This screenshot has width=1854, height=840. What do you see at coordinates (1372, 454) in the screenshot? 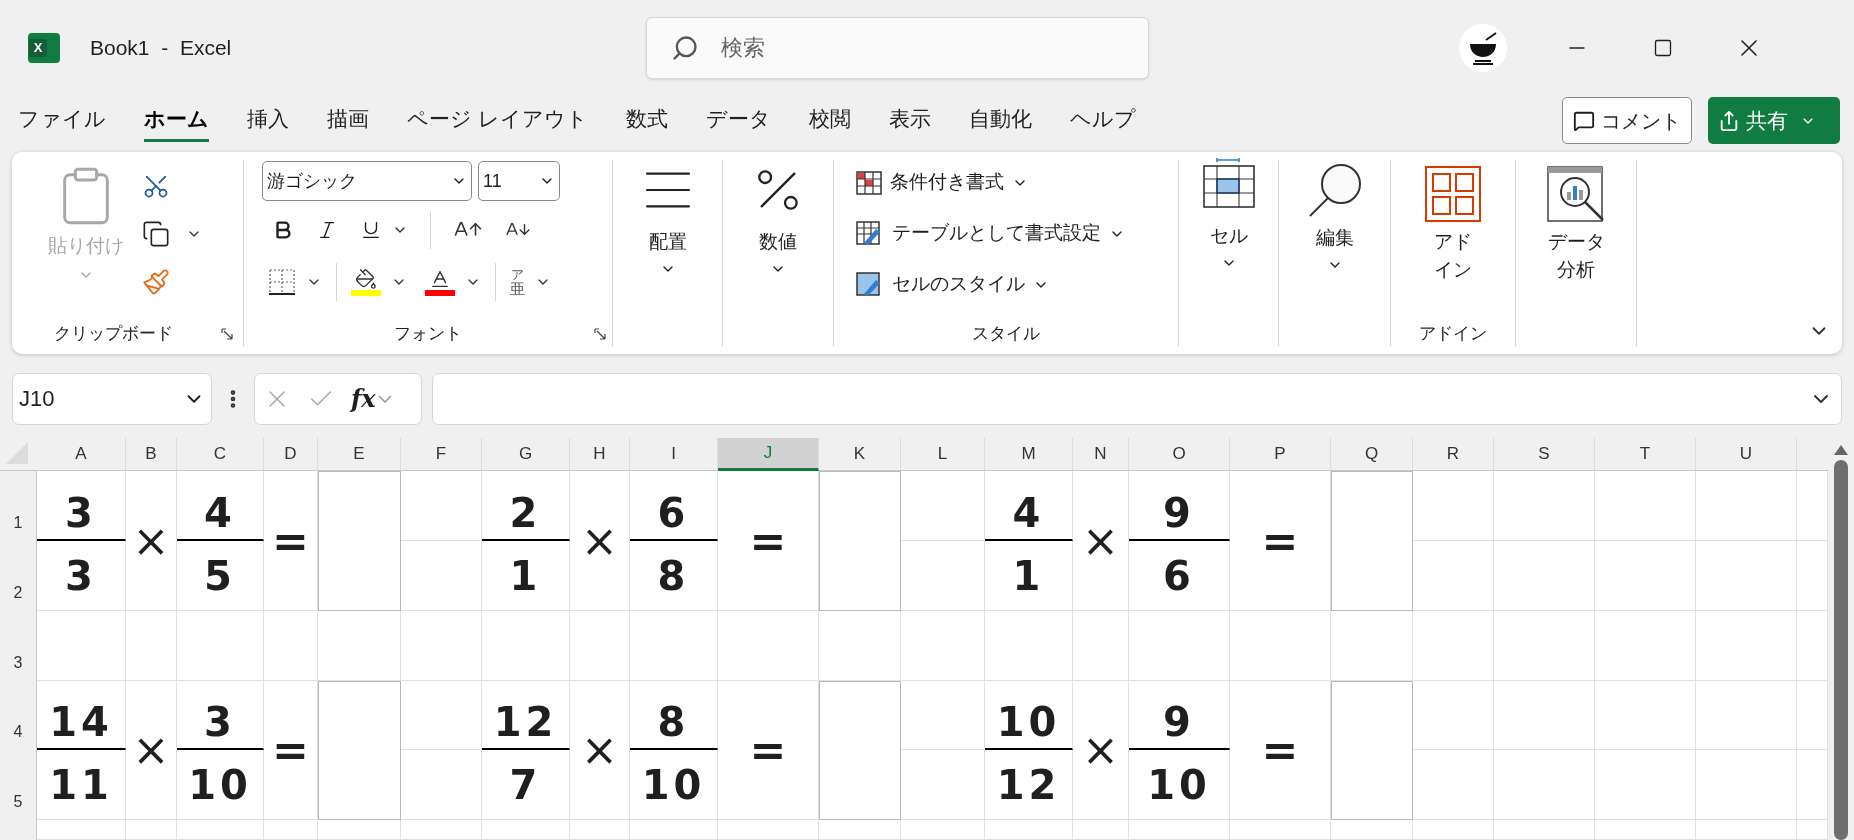
I see `column-header: Q` at bounding box center [1372, 454].